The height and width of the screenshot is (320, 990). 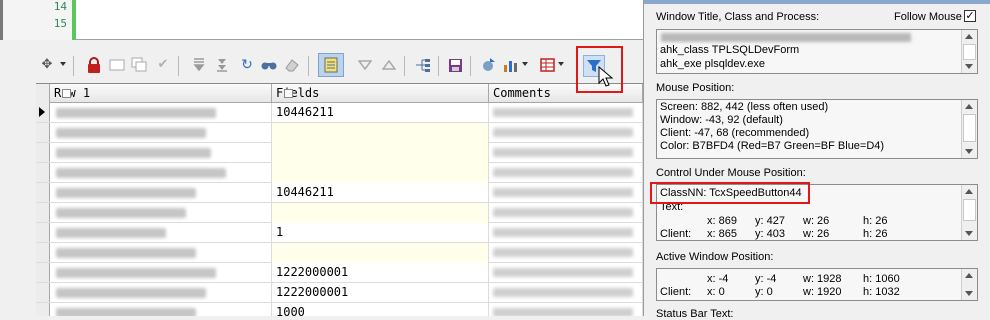 I want to click on single-record-view-button, so click(x=331, y=65).